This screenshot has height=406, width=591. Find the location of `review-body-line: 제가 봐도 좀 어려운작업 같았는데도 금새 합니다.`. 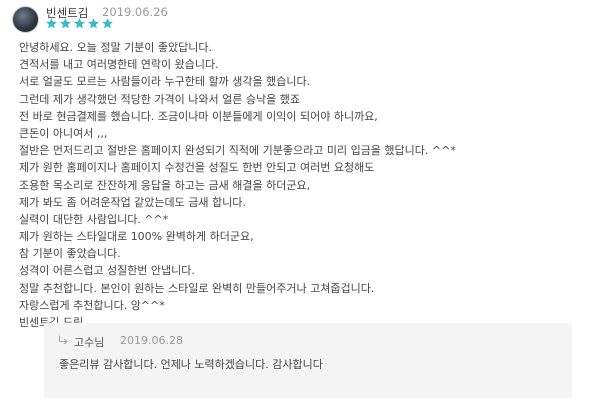

review-body-line: 제가 봐도 좀 어려운작업 같았는데도 금새 합니다. is located at coordinates (132, 202).